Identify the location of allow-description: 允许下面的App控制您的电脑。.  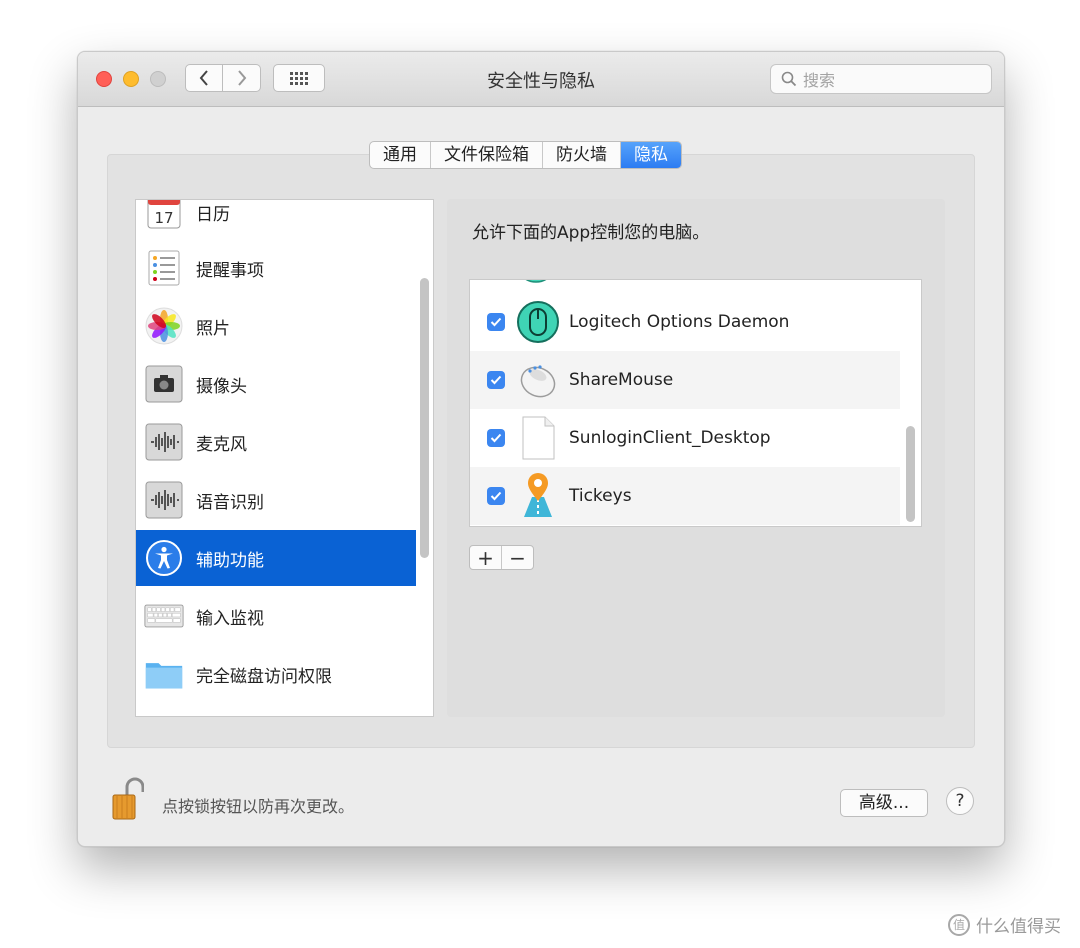
(591, 233).